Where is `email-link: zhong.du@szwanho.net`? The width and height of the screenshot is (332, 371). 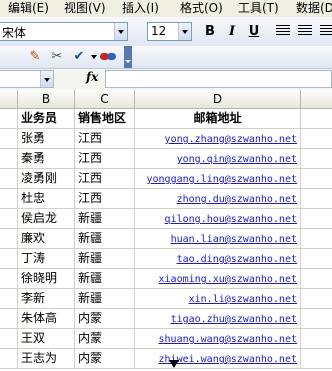
email-link: zhong.du@szwanho.net is located at coordinates (237, 199).